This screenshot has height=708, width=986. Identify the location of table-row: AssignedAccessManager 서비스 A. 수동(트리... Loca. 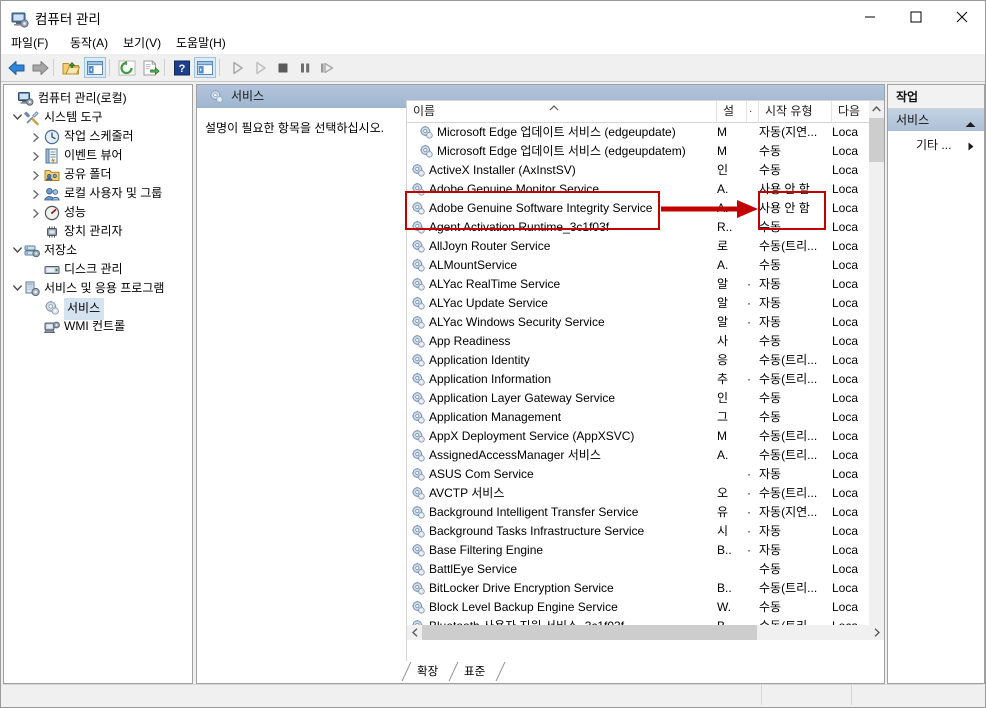
(638, 455).